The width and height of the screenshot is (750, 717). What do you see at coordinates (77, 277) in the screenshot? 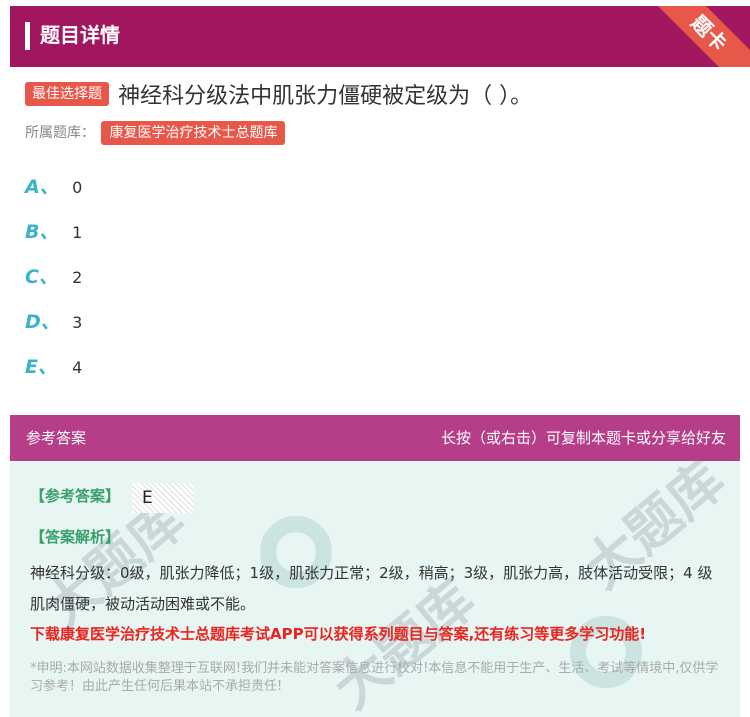
I see `option-text: 2` at bounding box center [77, 277].